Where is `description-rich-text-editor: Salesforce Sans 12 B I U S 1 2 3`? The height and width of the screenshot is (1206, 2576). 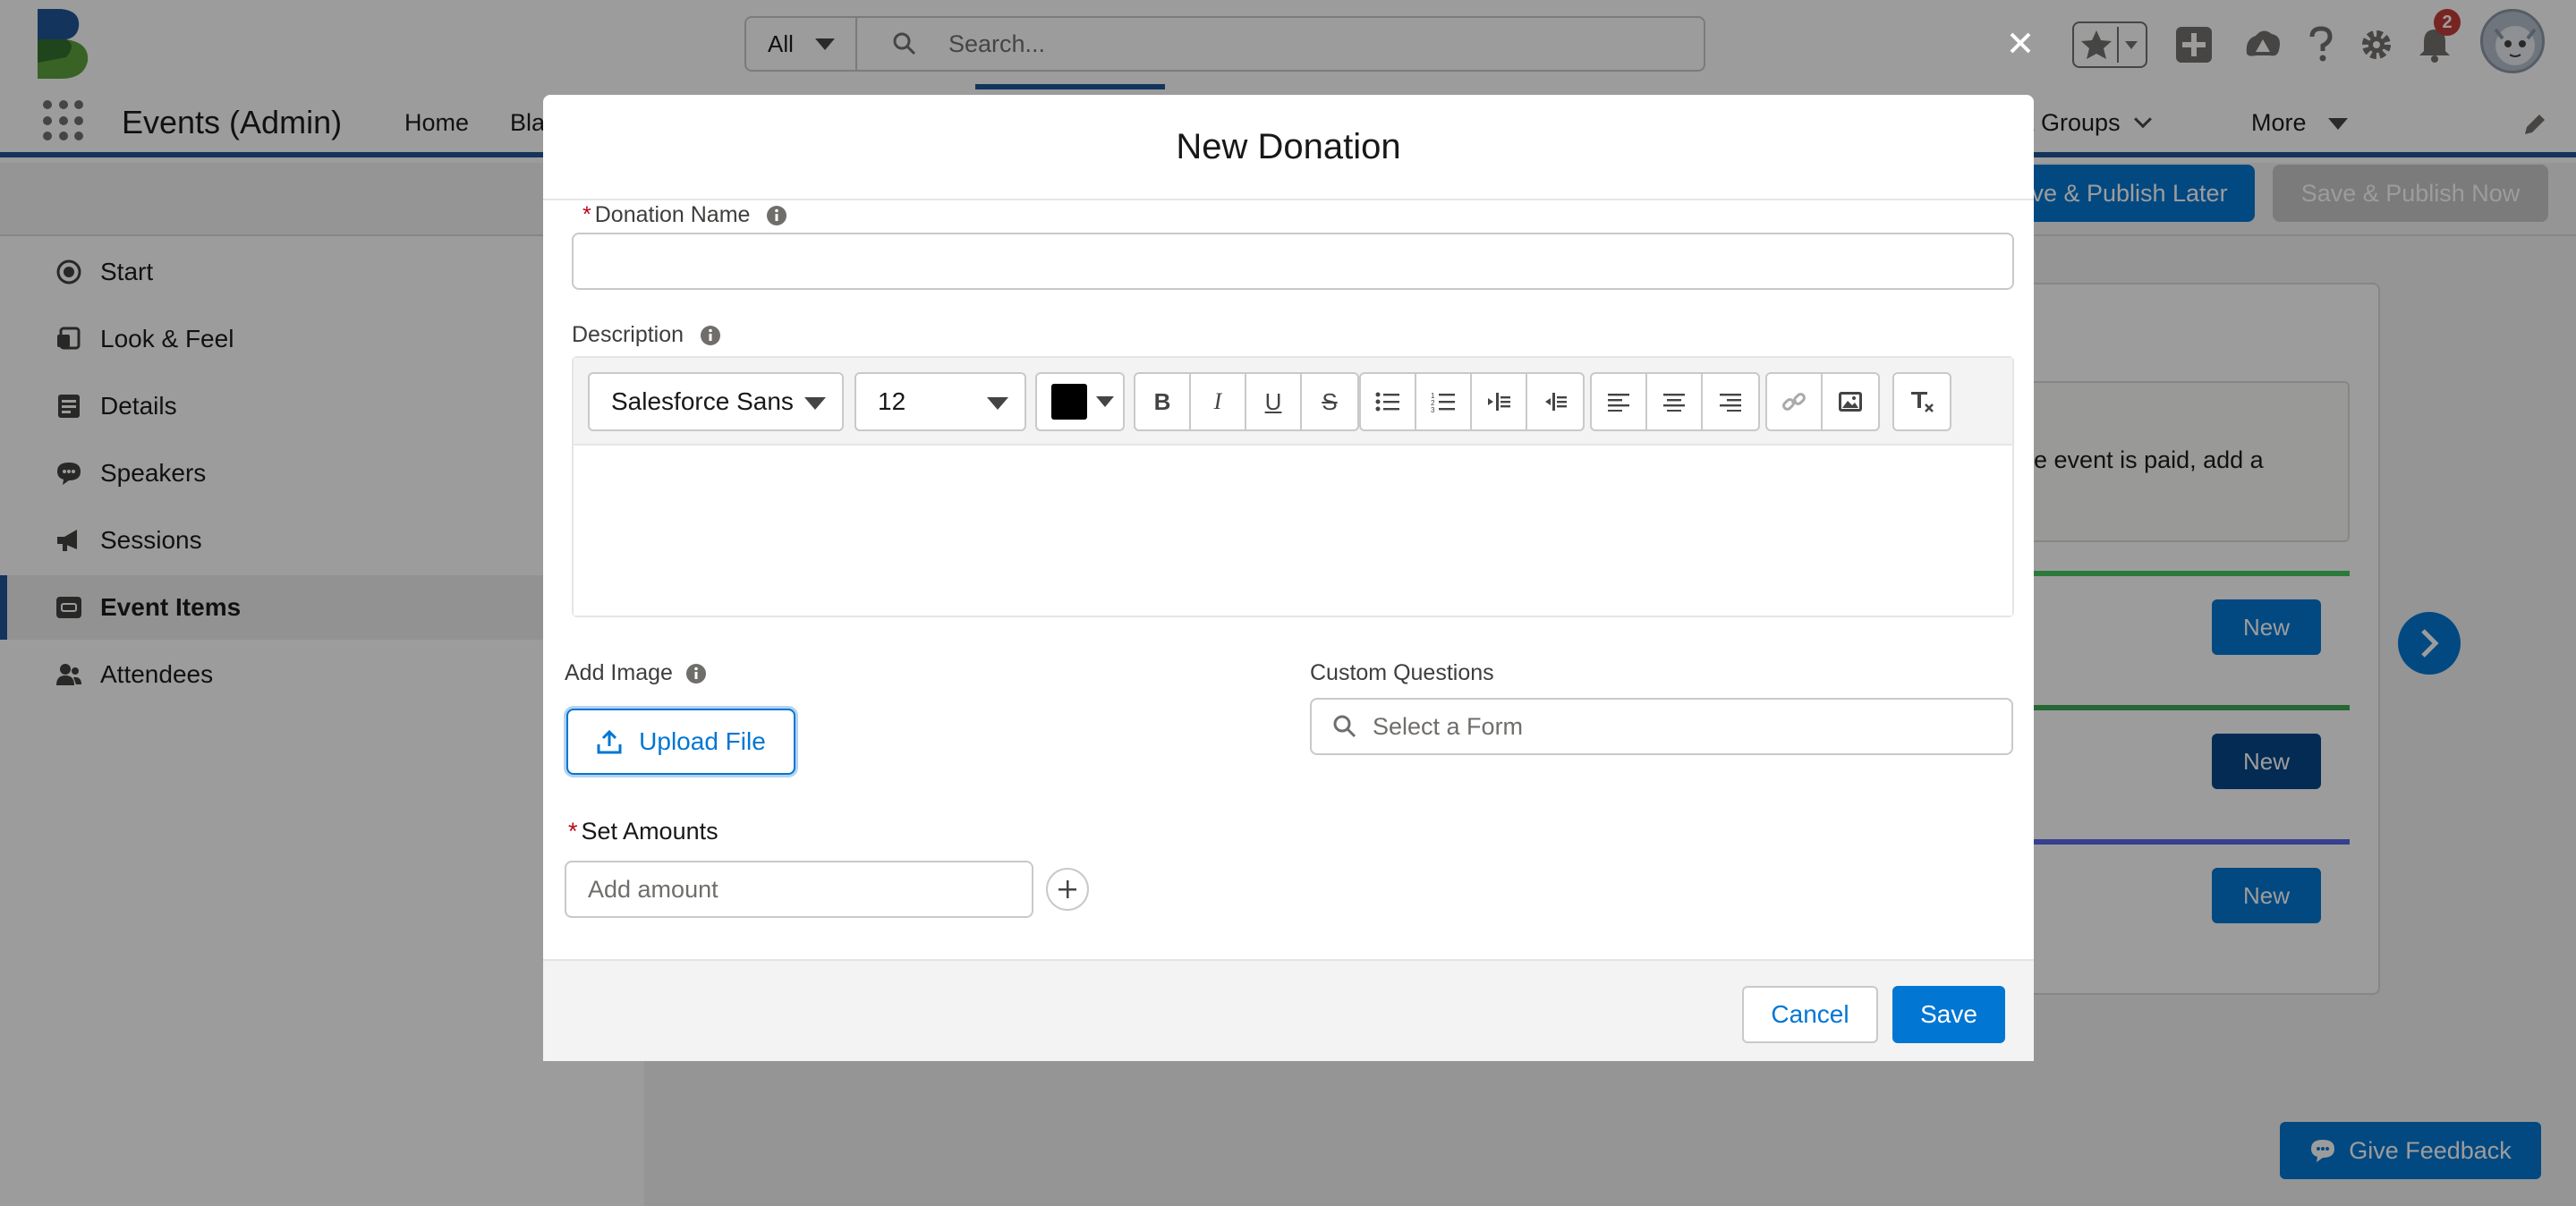
description-rich-text-editor: Salesforce Sans 12 B I U S 1 2 3 is located at coordinates (1293, 487).